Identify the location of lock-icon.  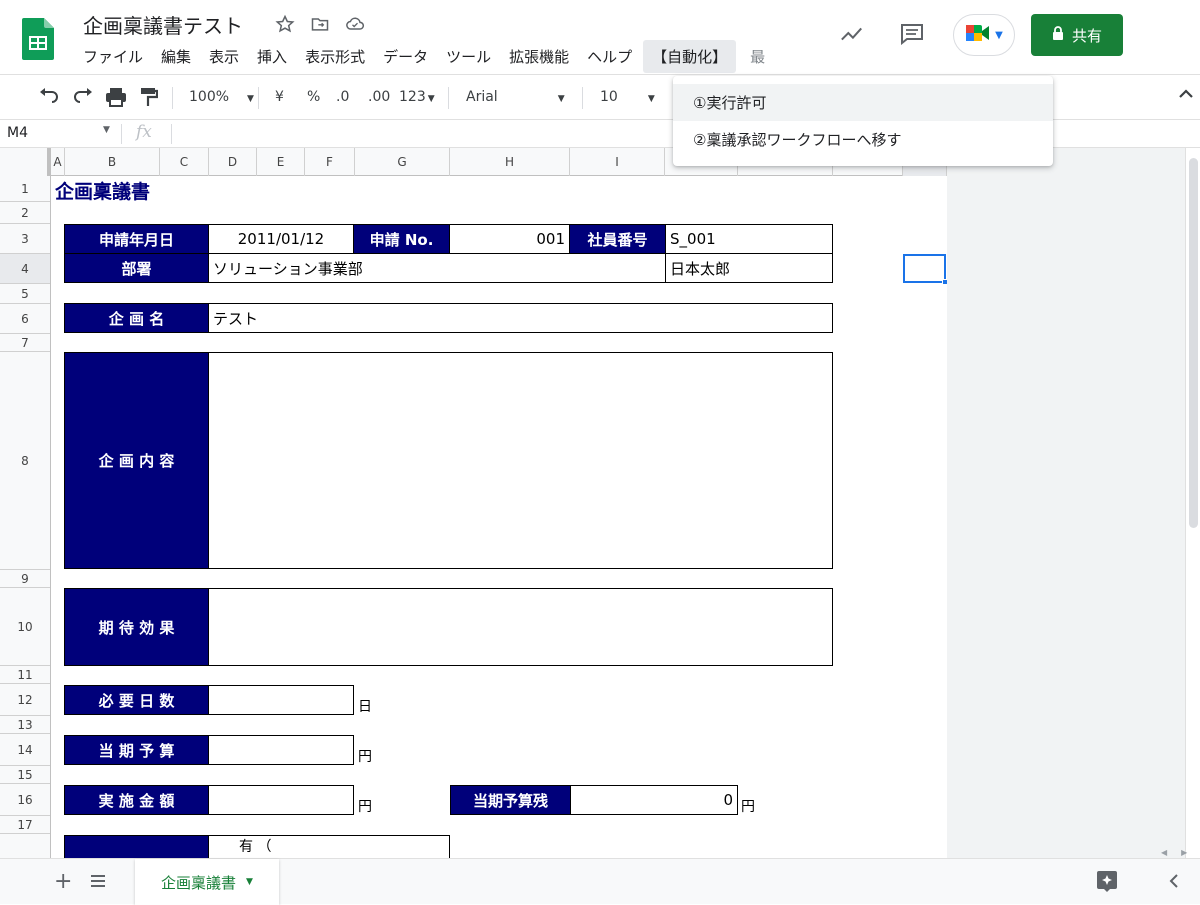
(1058, 35).